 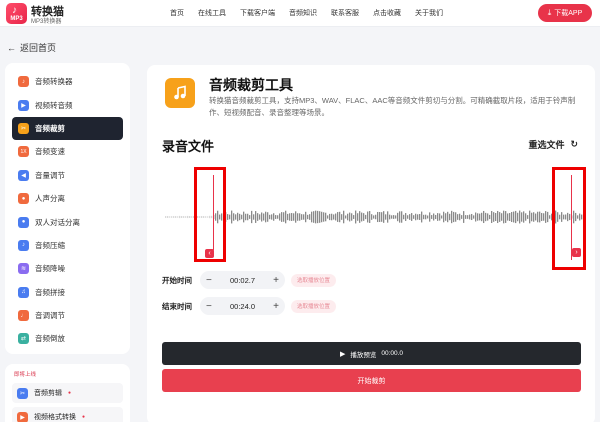 What do you see at coordinates (50, 128) in the screenshot?
I see `sidebar-item-label: 音频裁剪` at bounding box center [50, 128].